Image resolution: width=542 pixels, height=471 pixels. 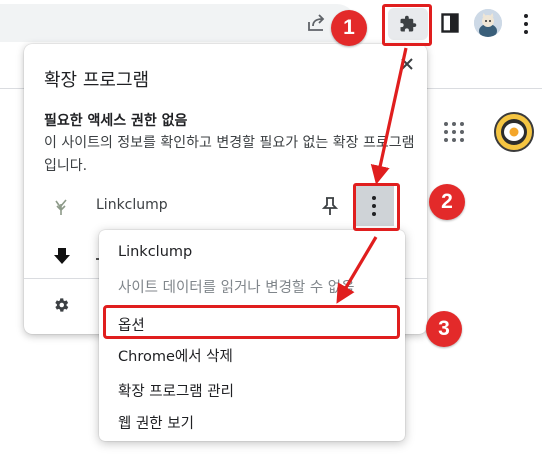 What do you see at coordinates (61, 207) in the screenshot?
I see `leaf-icon` at bounding box center [61, 207].